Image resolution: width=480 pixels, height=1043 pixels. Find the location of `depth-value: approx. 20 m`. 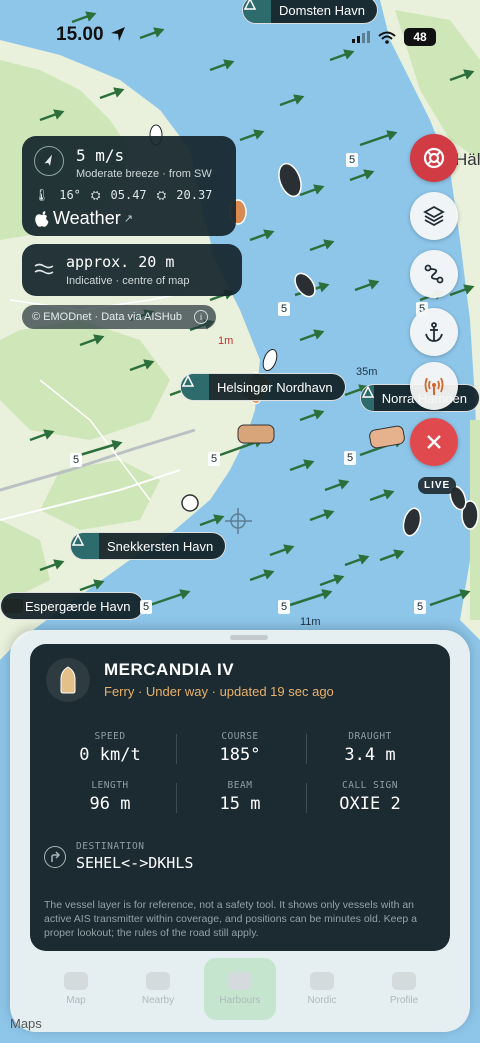

depth-value: approx. 20 m is located at coordinates (120, 262).